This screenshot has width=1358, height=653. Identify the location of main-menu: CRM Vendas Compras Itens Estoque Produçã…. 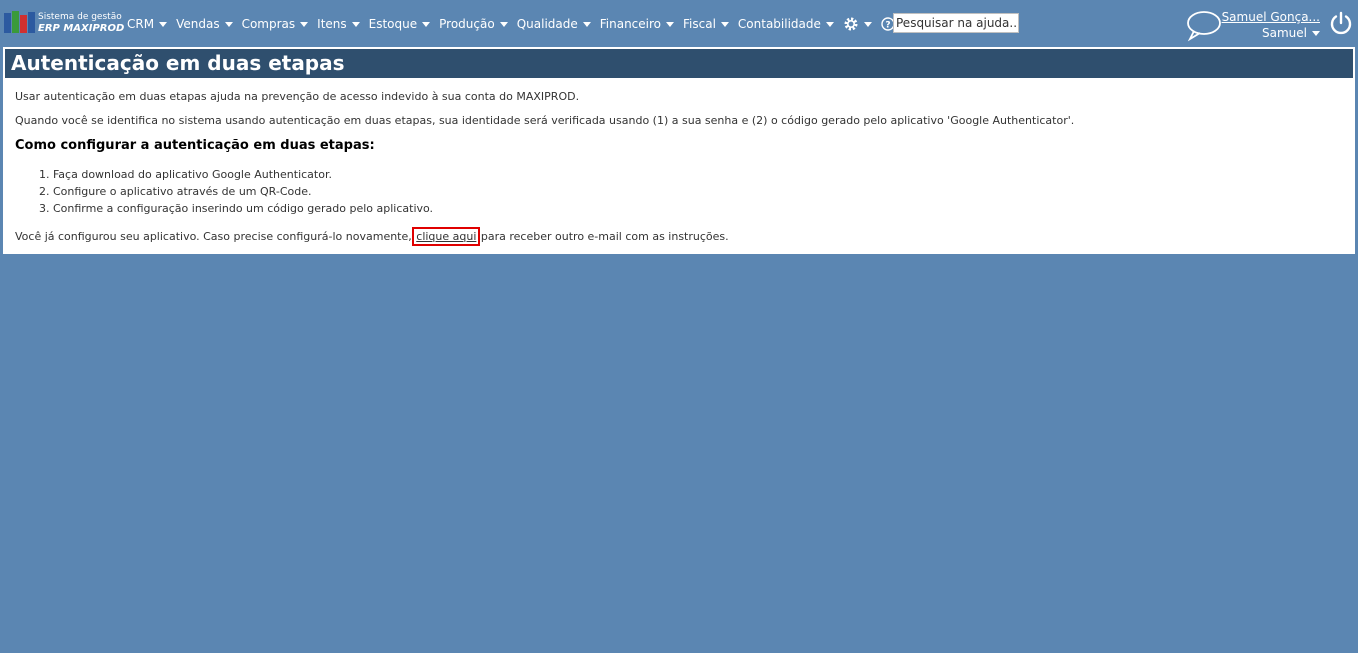
(522, 24).